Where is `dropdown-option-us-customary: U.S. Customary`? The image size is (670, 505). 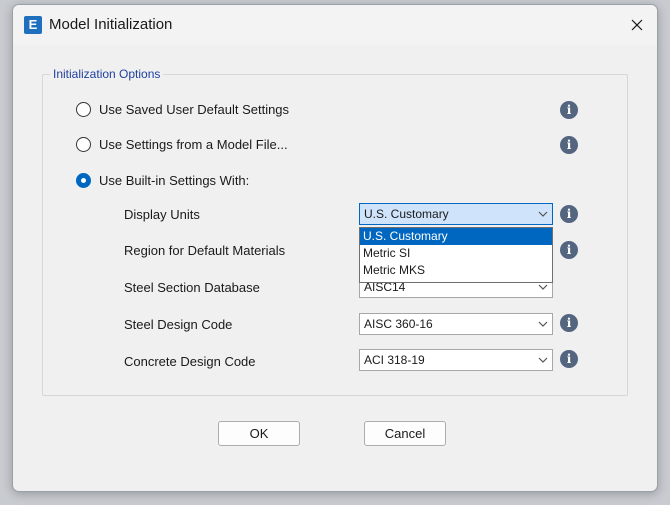 dropdown-option-us-customary: U.S. Customary is located at coordinates (456, 236).